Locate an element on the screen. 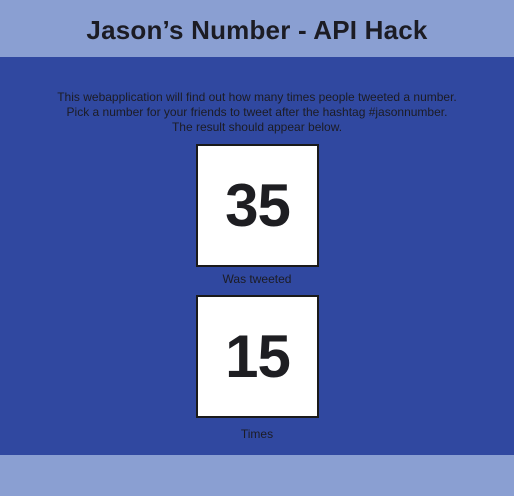 Image resolution: width=514 pixels, height=496 pixels. tweet-count-value: 15 is located at coordinates (258, 356).